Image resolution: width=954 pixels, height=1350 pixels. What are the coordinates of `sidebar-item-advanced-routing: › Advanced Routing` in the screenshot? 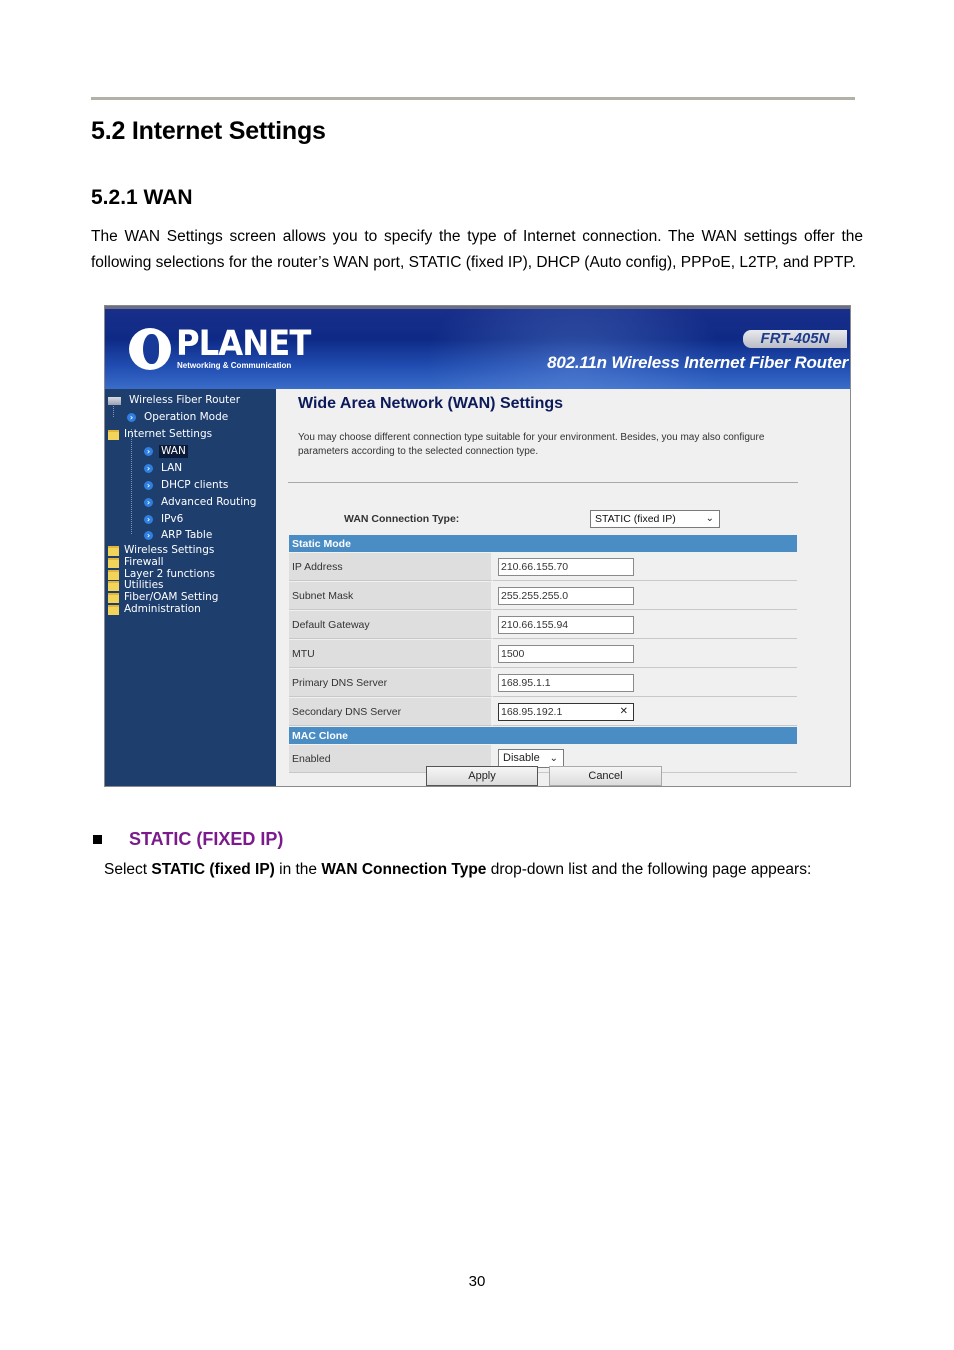 It's located at (201, 502).